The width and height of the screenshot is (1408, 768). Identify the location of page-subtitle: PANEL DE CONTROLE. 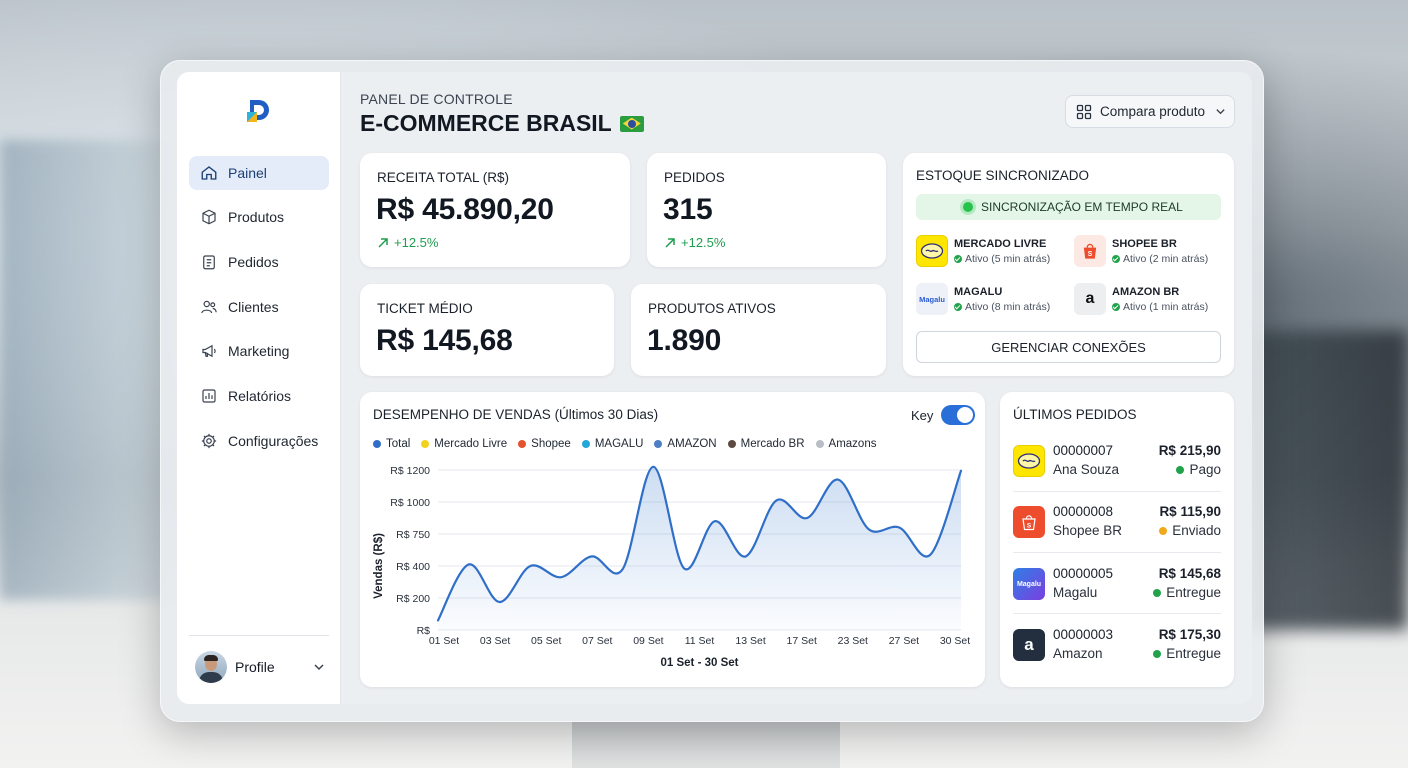
(436, 99).